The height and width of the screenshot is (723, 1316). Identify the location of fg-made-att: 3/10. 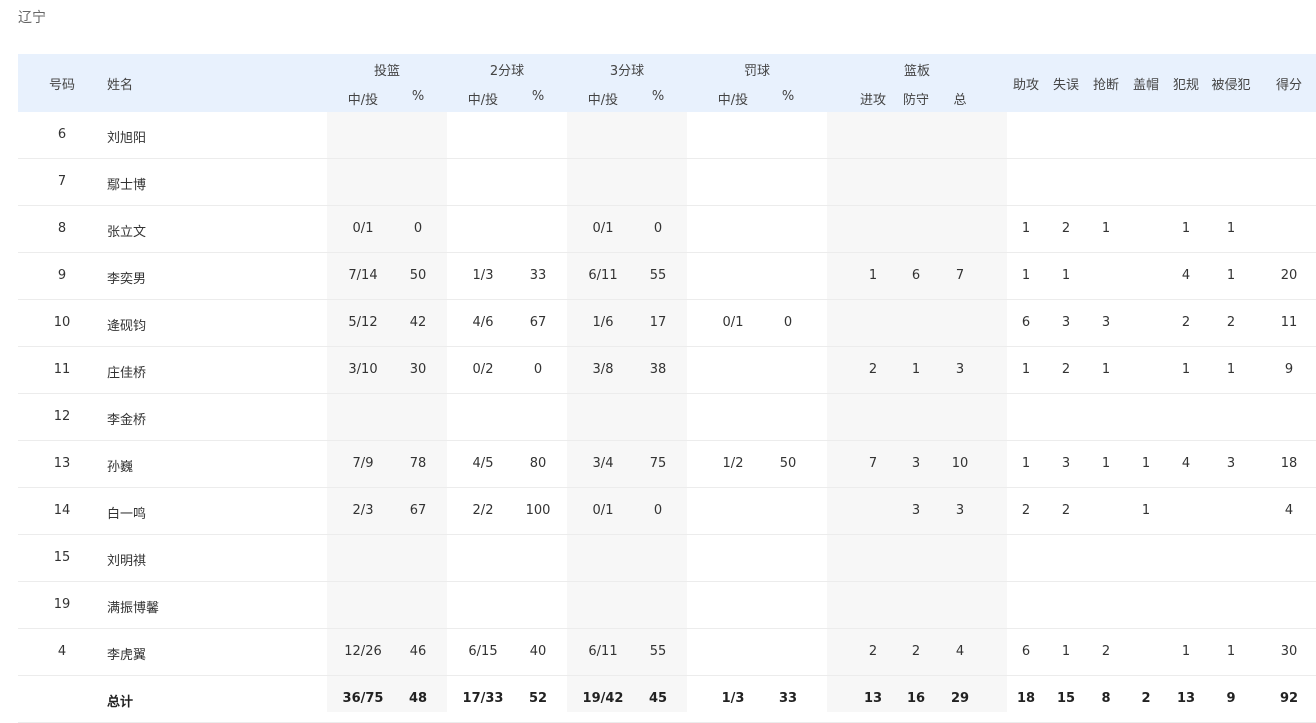
(363, 369).